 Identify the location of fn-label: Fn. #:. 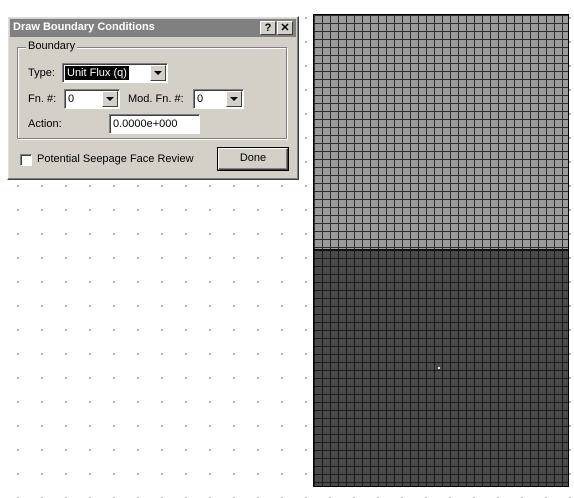
(42, 99).